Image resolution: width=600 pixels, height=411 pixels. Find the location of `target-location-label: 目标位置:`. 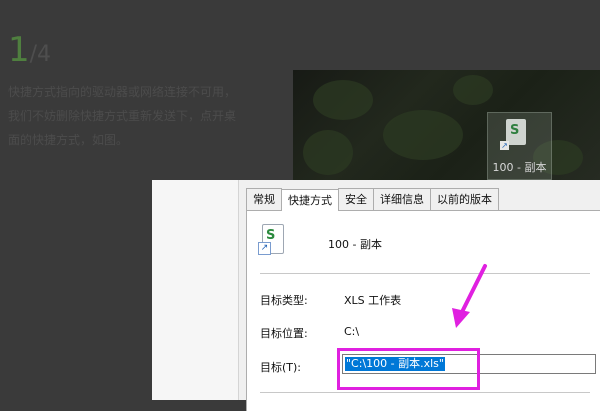

target-location-label: 目标位置: is located at coordinates (284, 333).